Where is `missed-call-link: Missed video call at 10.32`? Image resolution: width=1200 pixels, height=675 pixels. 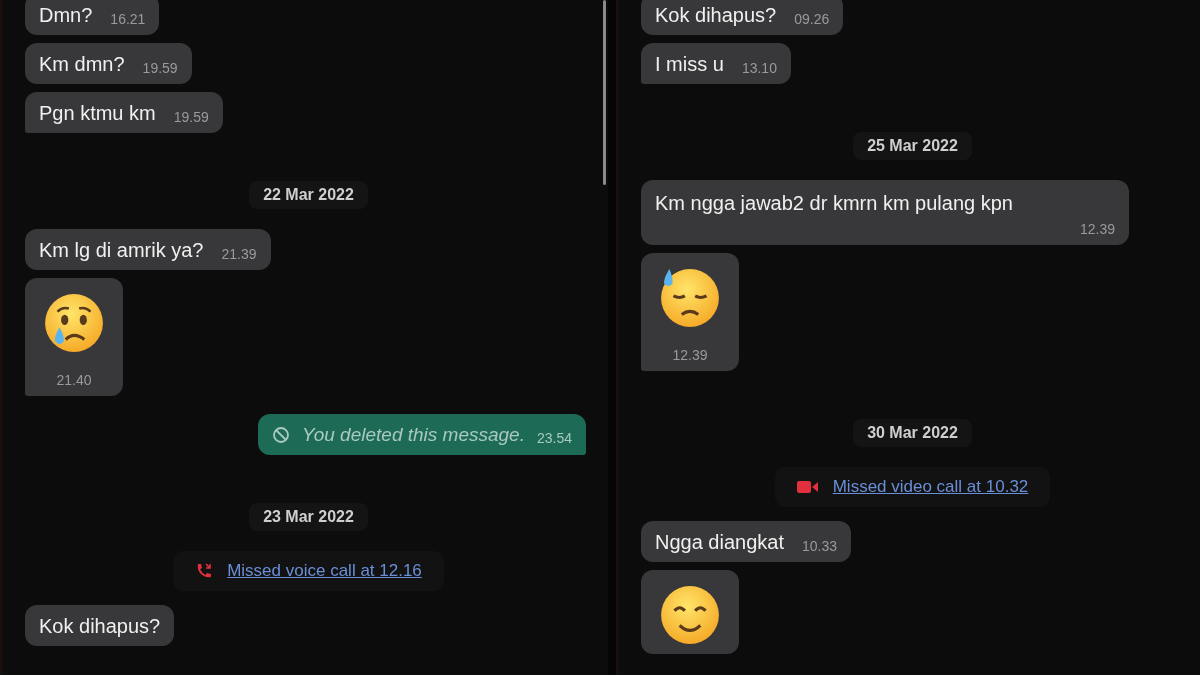
missed-call-link: Missed video call at 10.32 is located at coordinates (930, 487).